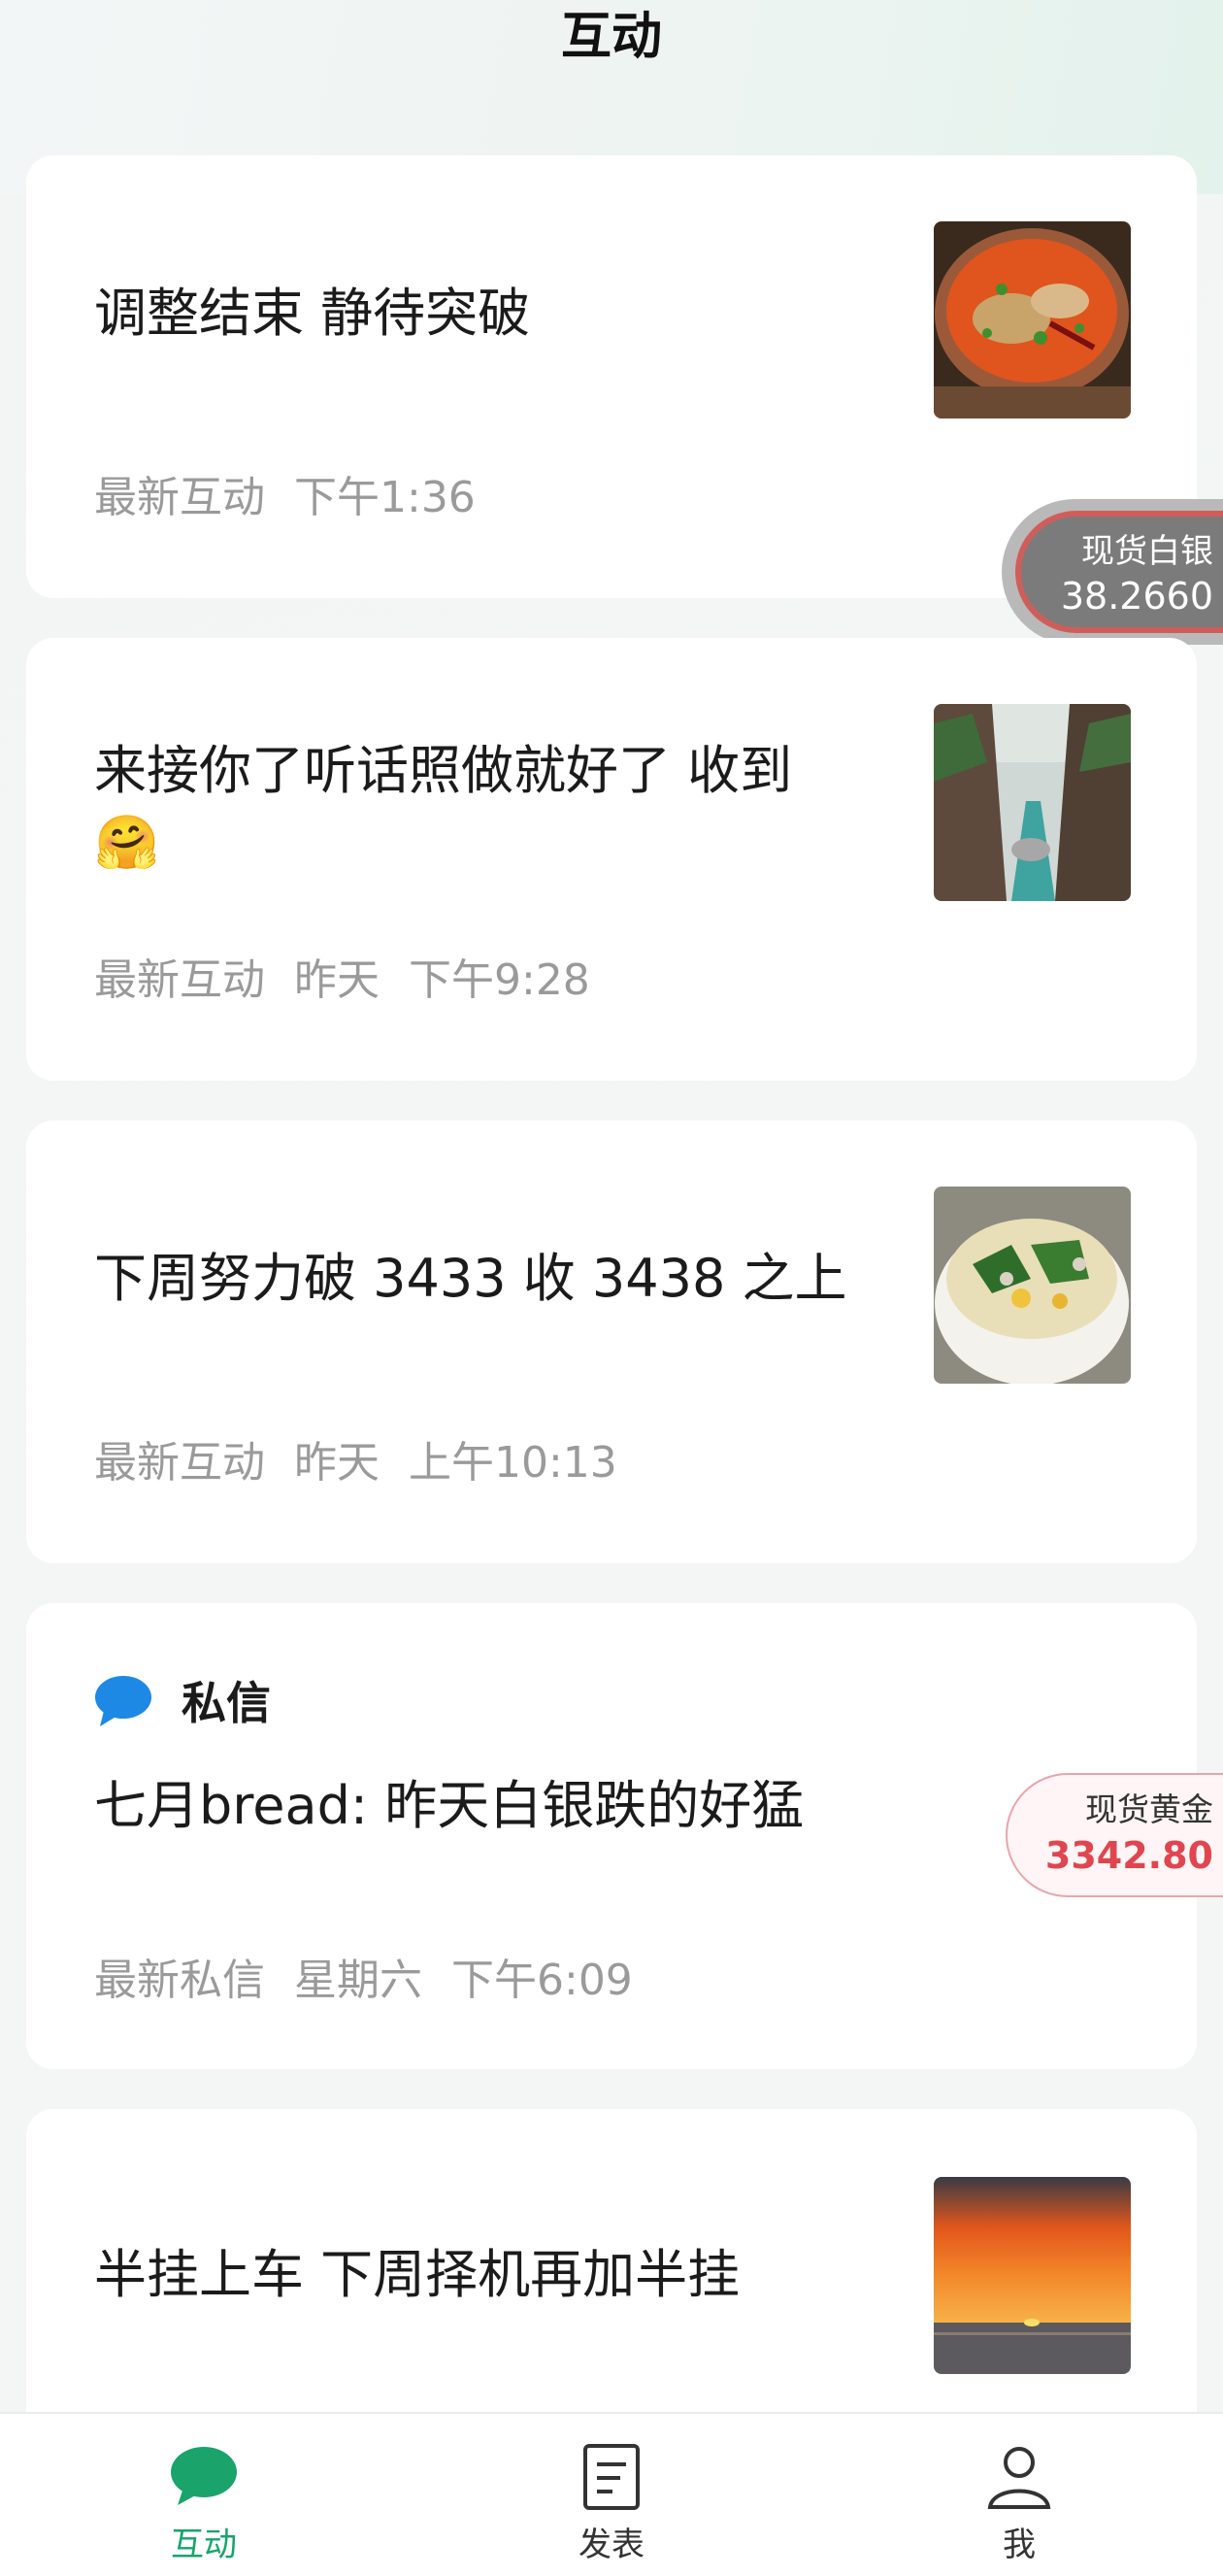  What do you see at coordinates (611, 2545) in the screenshot?
I see `tab-label: 发表` at bounding box center [611, 2545].